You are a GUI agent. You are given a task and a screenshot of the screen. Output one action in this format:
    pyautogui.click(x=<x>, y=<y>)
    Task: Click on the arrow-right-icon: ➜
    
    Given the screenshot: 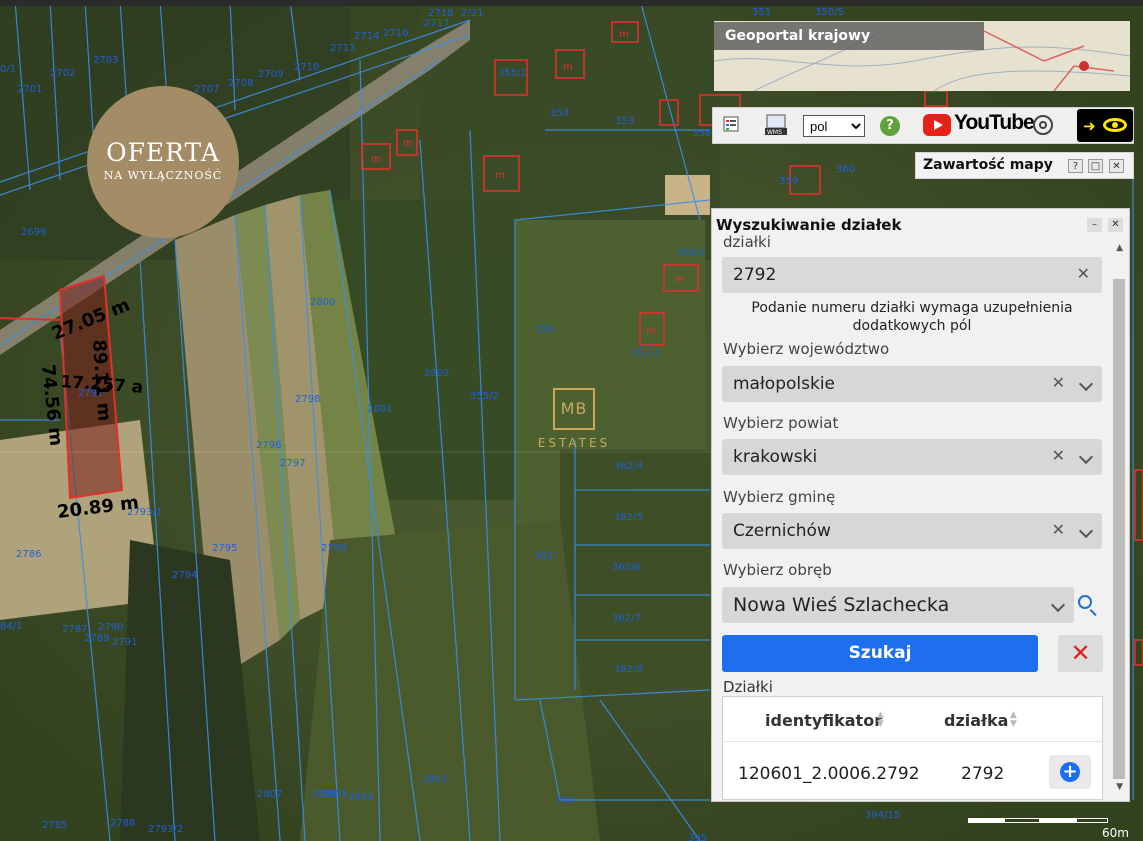 What is the action you would take?
    pyautogui.click(x=1089, y=126)
    